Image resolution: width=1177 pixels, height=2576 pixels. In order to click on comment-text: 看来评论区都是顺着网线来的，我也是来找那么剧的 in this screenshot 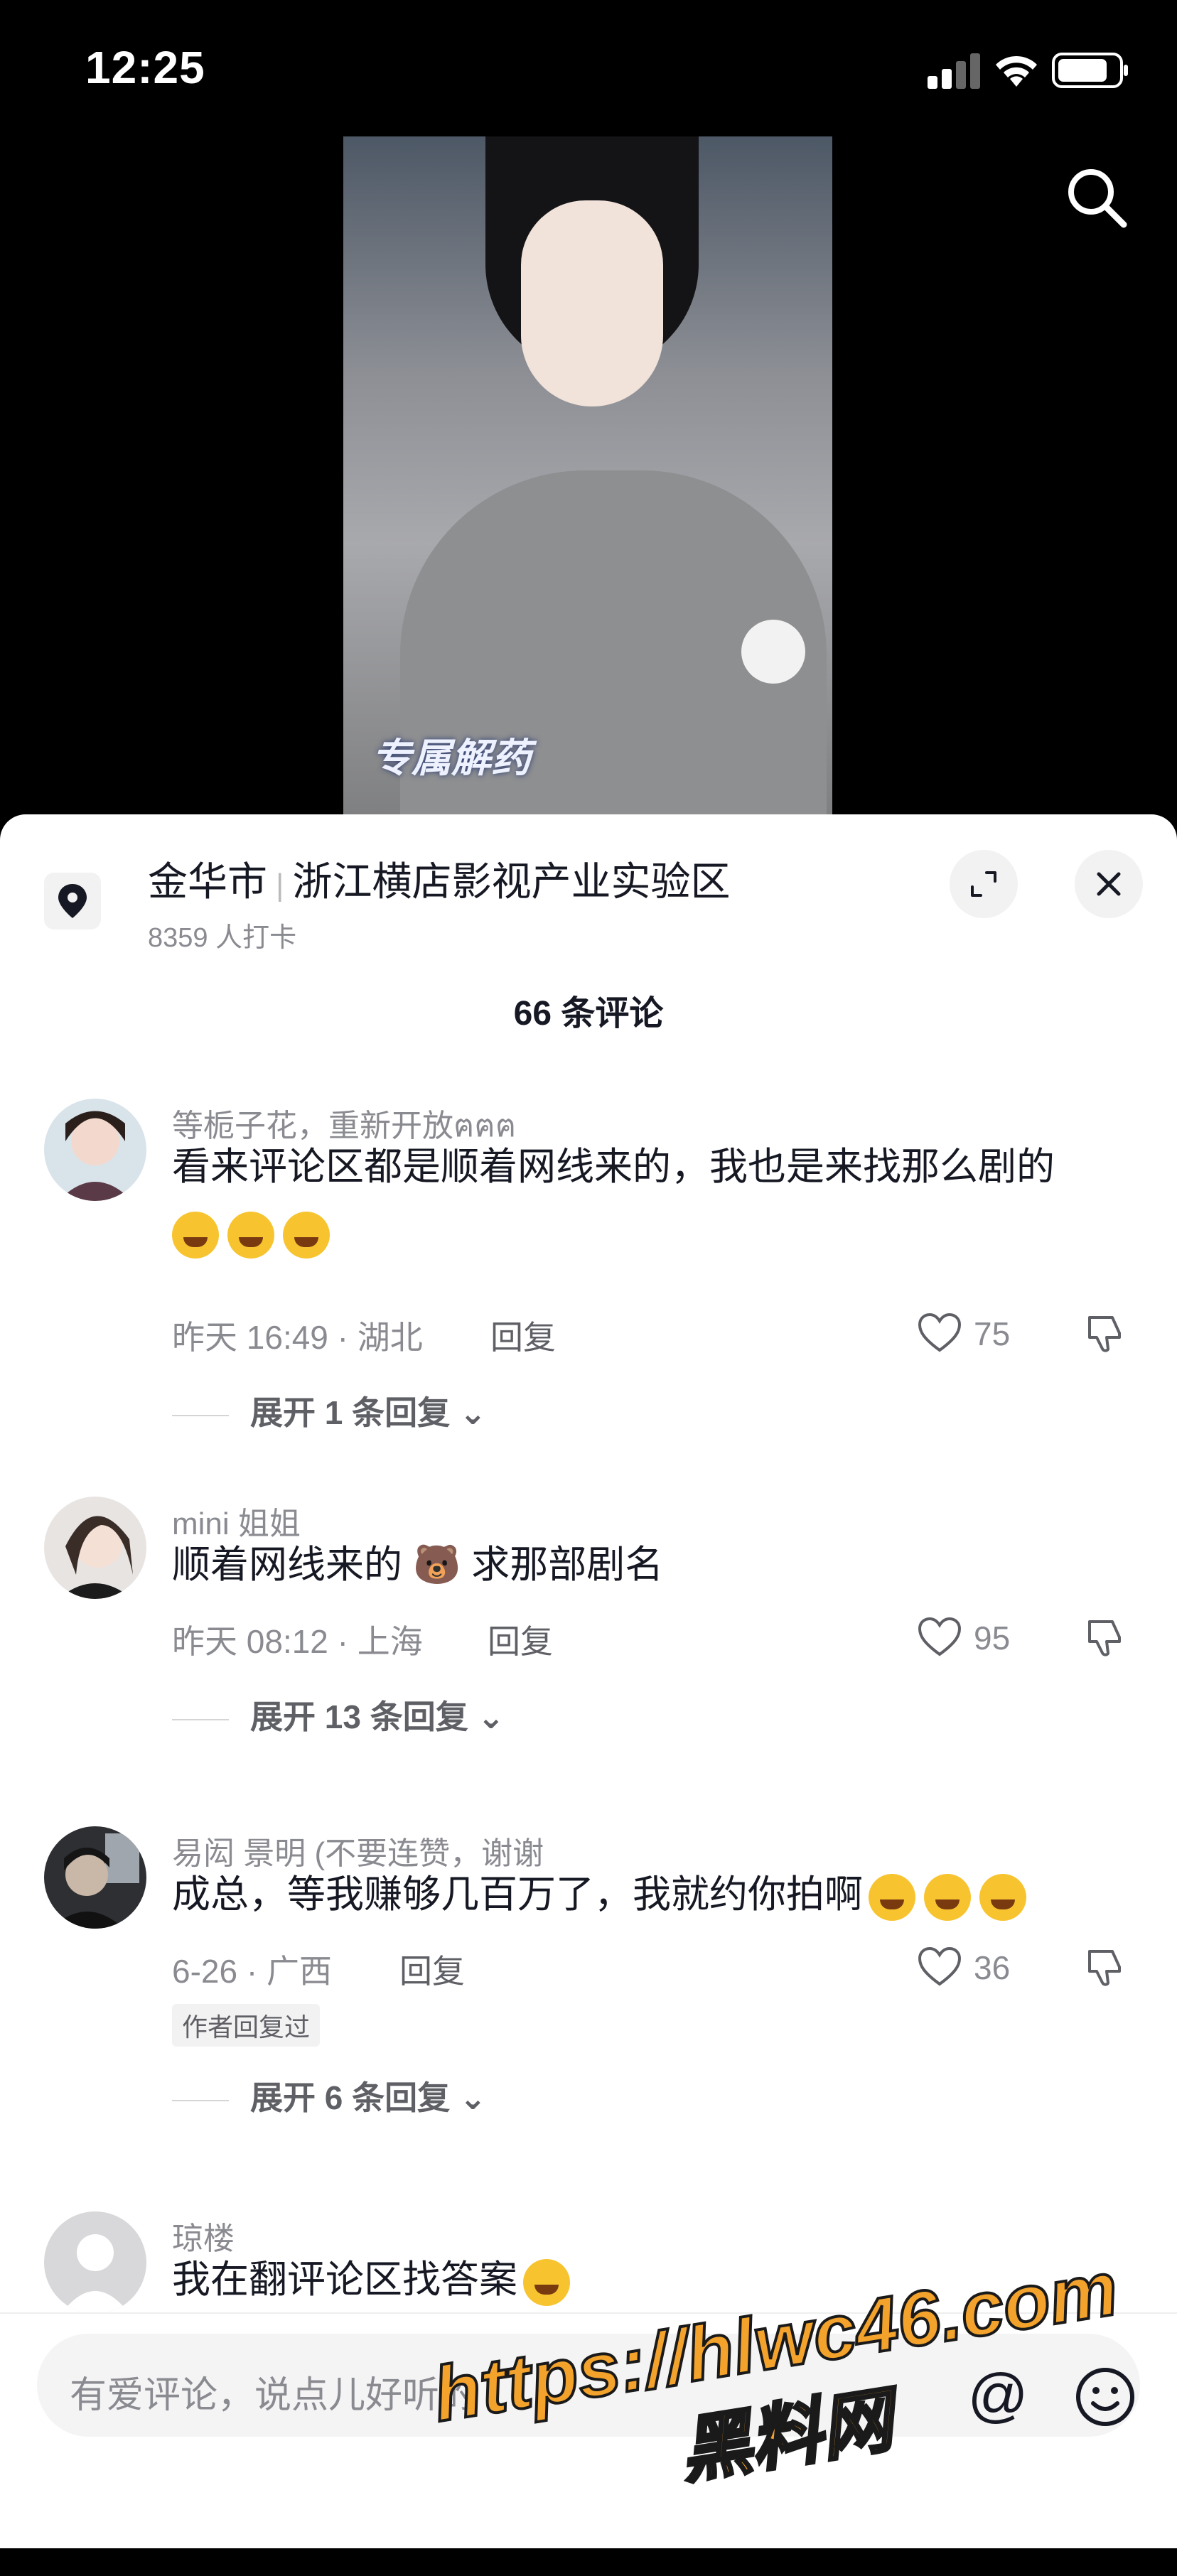, I will do `click(655, 1199)`.